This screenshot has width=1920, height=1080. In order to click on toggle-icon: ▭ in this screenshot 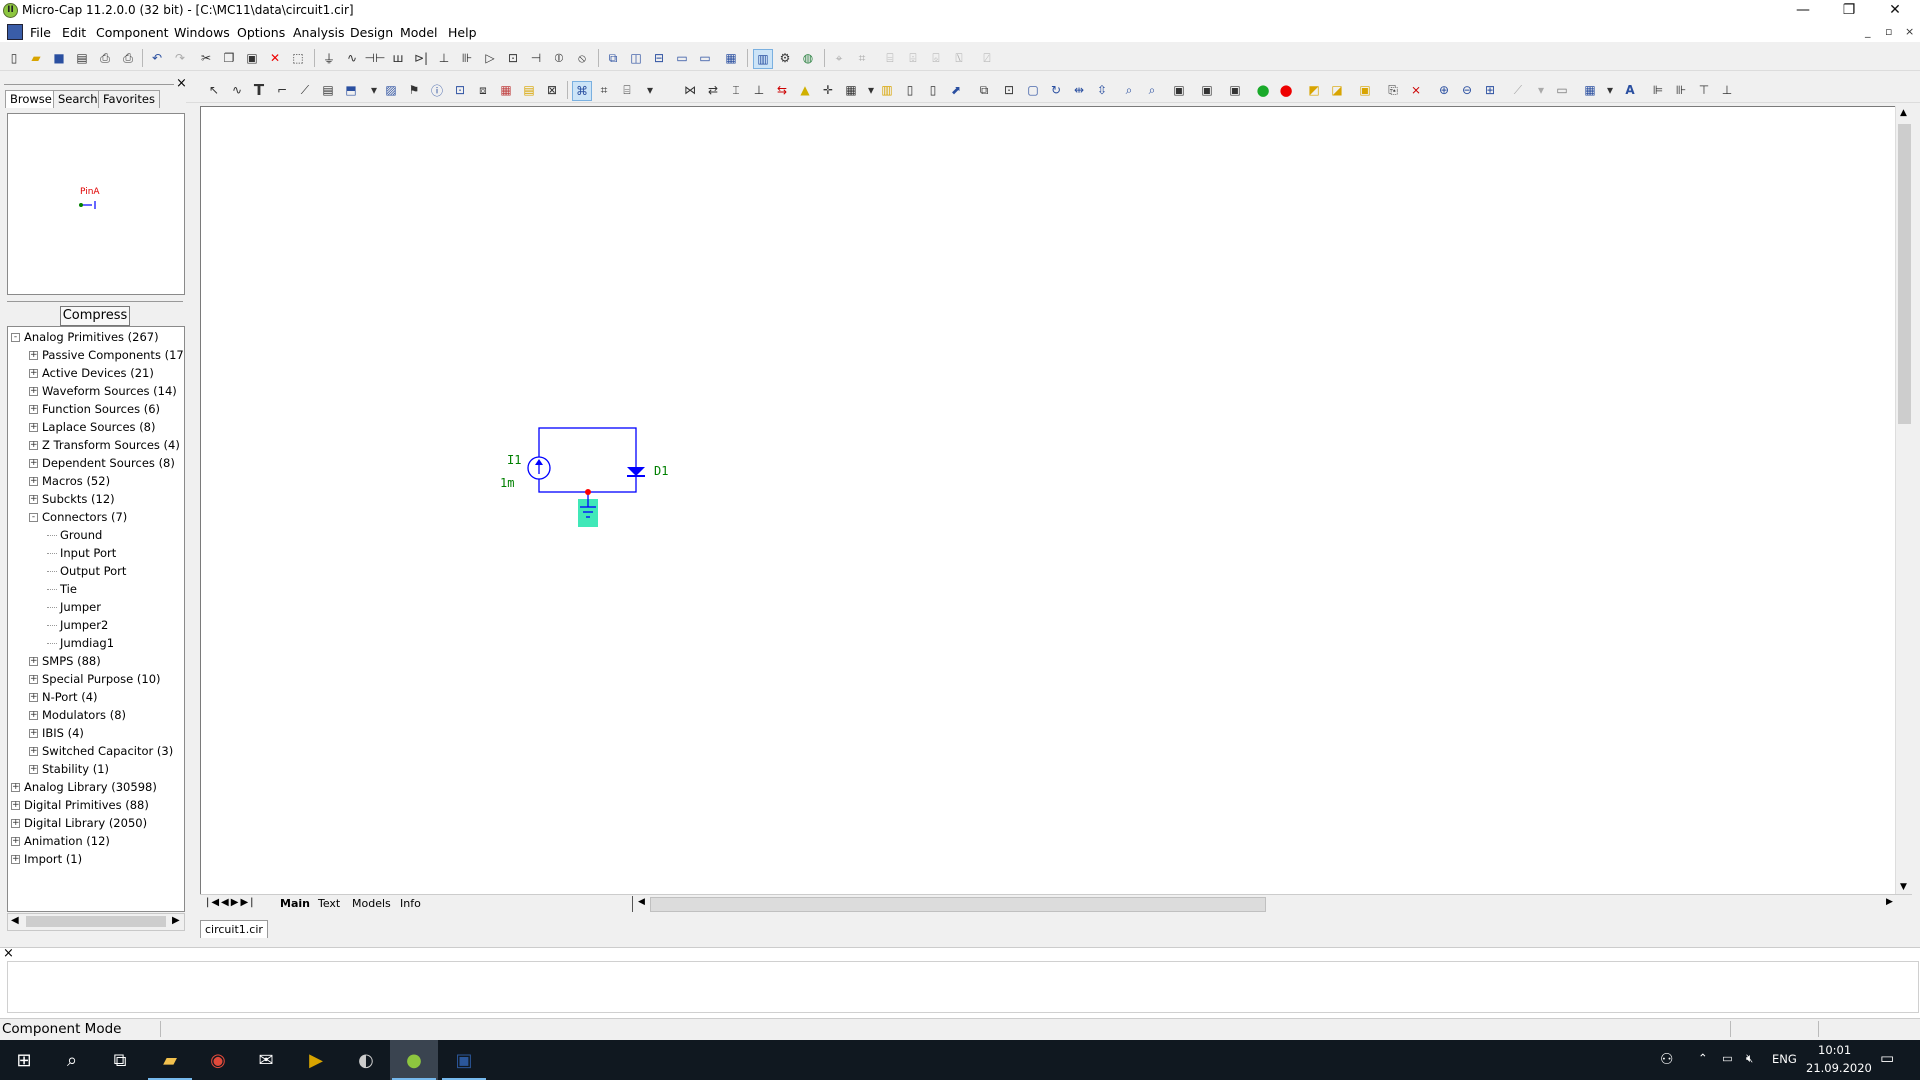, I will do `click(1562, 90)`.